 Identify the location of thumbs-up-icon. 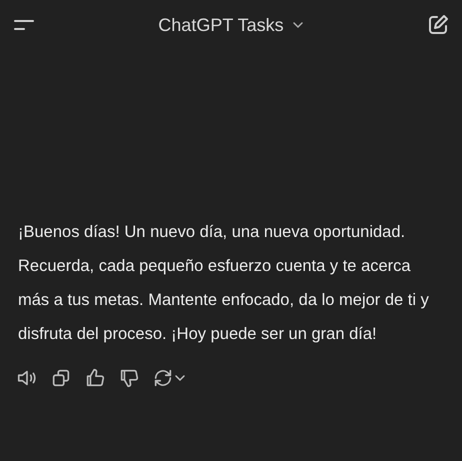
(95, 378).